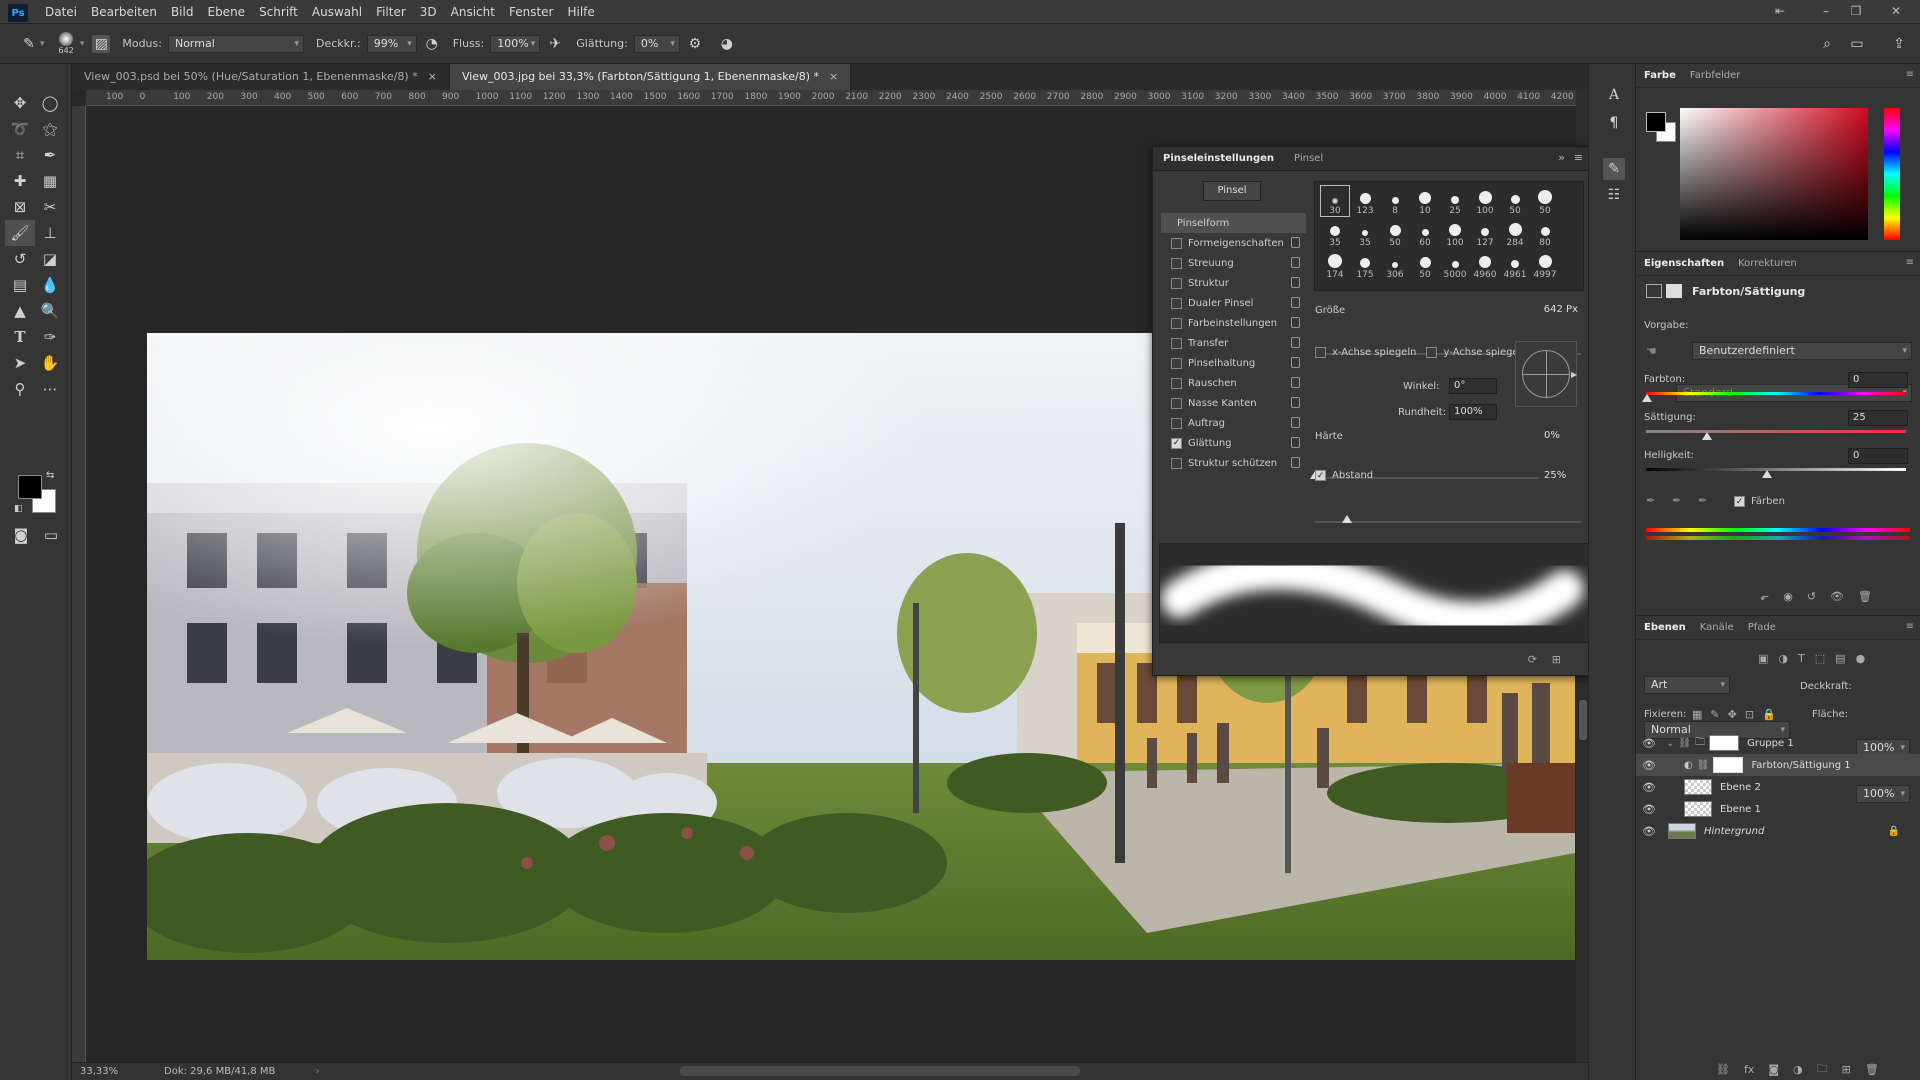 Image resolution: width=1920 pixels, height=1080 pixels. What do you see at coordinates (1335, 201) in the screenshot?
I see `brush-tip-preset: 30` at bounding box center [1335, 201].